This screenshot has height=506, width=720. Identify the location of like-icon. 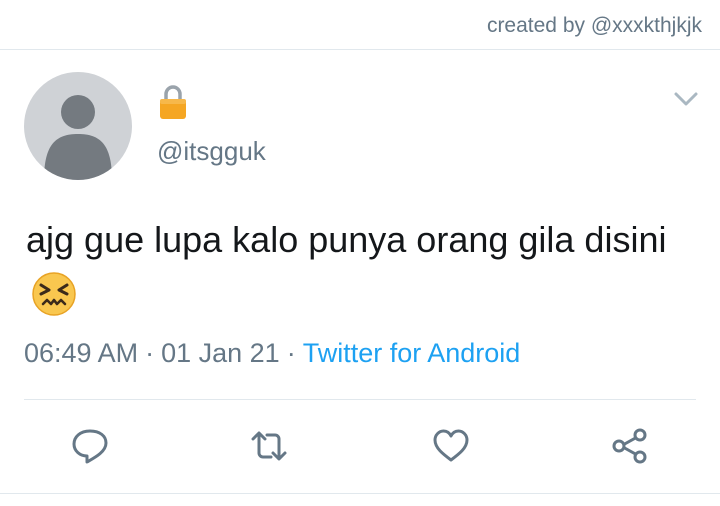
(451, 445).